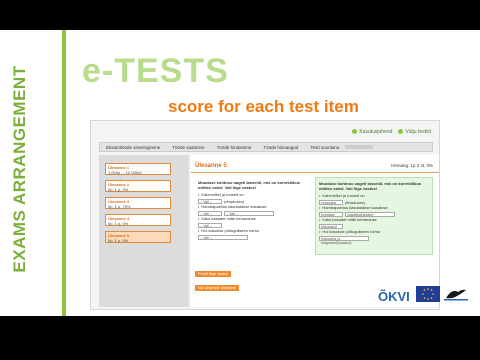 Image resolution: width=480 pixels, height=360 pixels. I want to click on top-links: Kasutusjuhend Välju testist, so click(391, 132).